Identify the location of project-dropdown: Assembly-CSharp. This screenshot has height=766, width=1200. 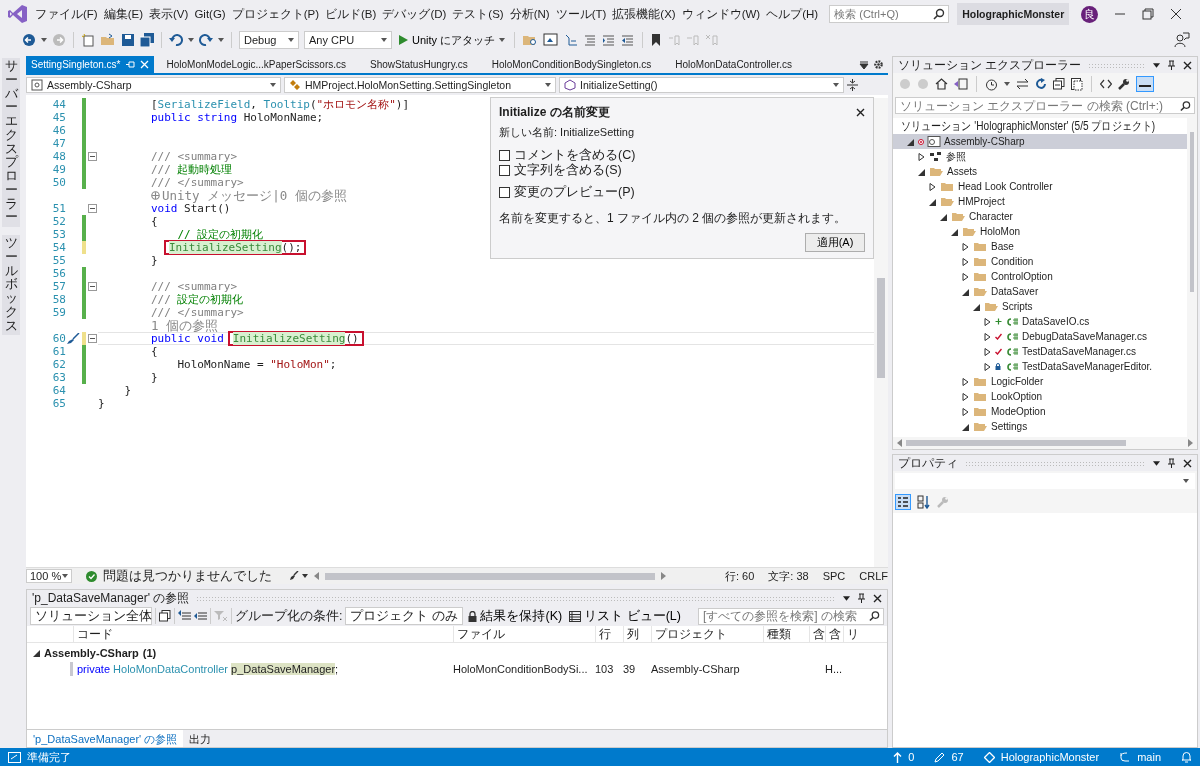
(153, 85).